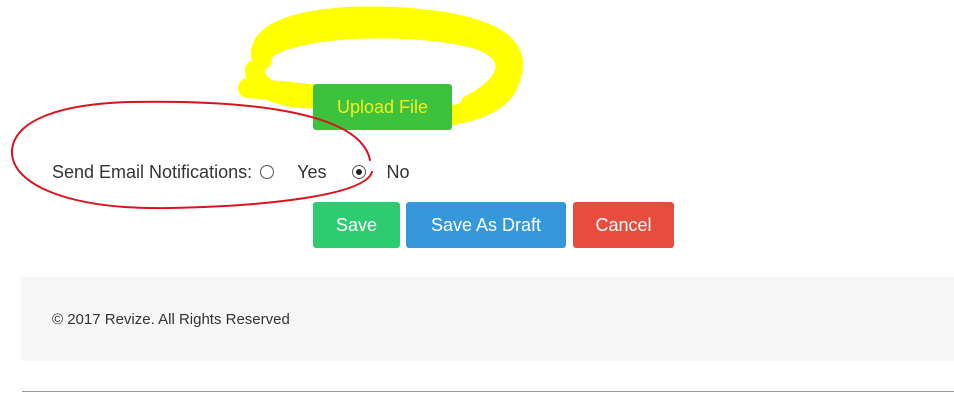 Image resolution: width=954 pixels, height=394 pixels. Describe the element at coordinates (623, 225) in the screenshot. I see `cancel-button: Cancel` at that location.